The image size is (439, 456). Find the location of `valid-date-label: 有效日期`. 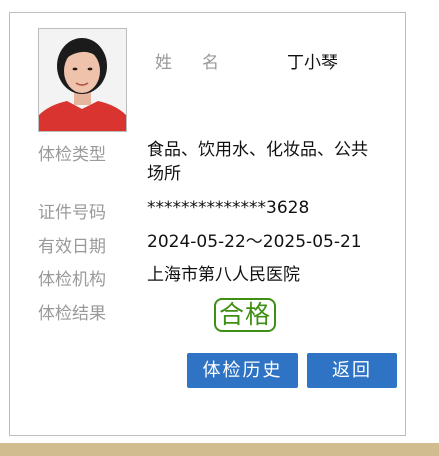

valid-date-label: 有效日期 is located at coordinates (72, 247).